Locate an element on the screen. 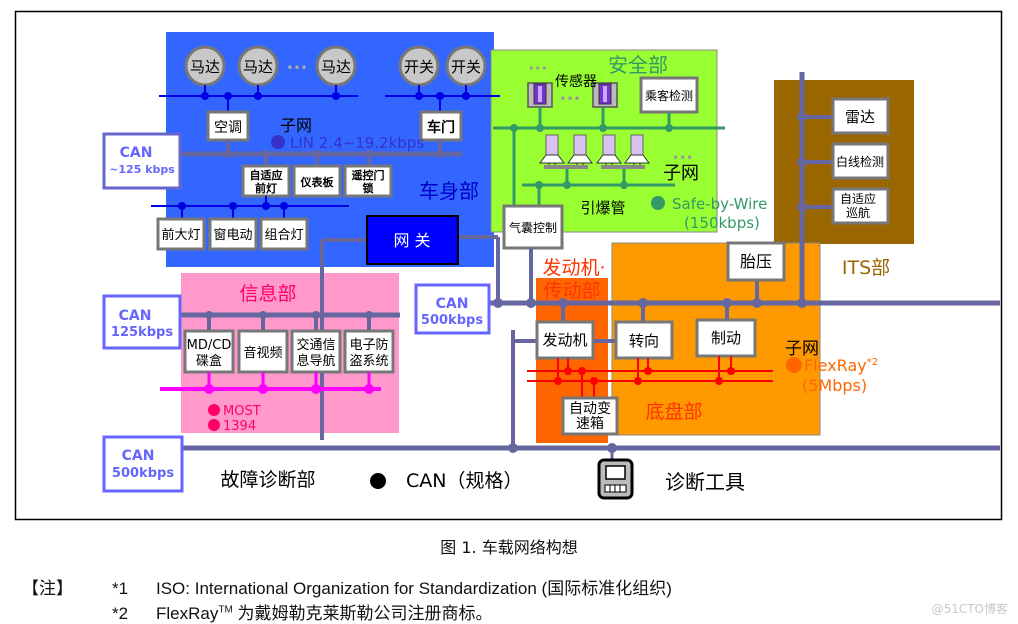 The height and width of the screenshot is (624, 1018). ecu-occupant-label: 乘客检测 is located at coordinates (669, 95).